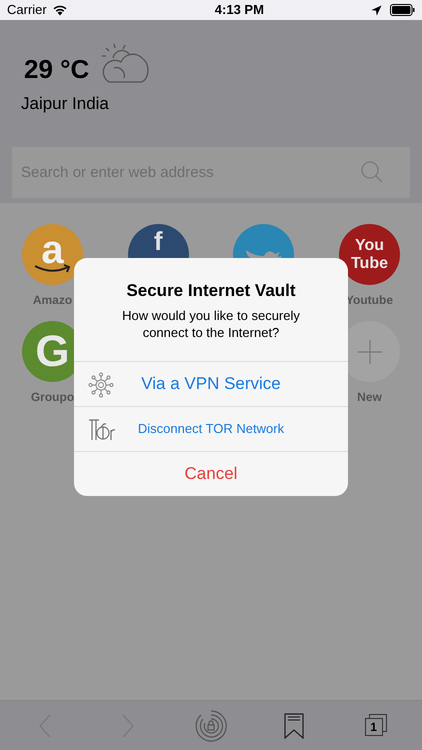 This screenshot has height=750, width=422. Describe the element at coordinates (211, 323) in the screenshot. I see `dialog-message: How would you like to securely connect to the Internet?` at that location.